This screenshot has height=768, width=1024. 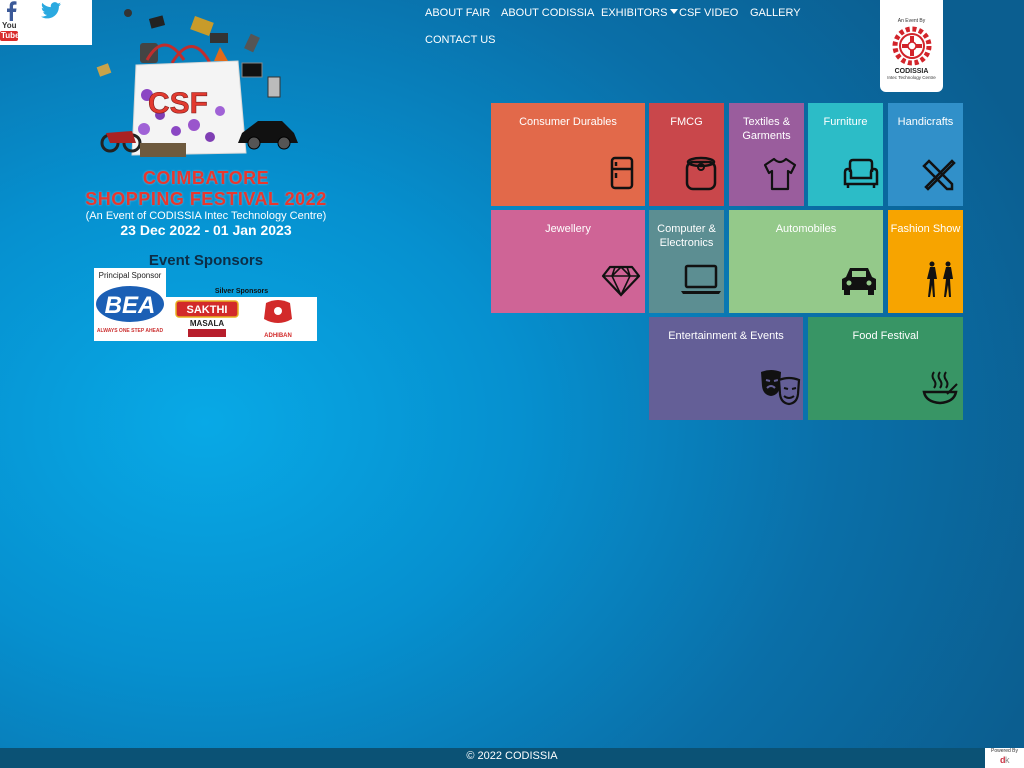 I want to click on tile-label: Automobiles, so click(x=806, y=229).